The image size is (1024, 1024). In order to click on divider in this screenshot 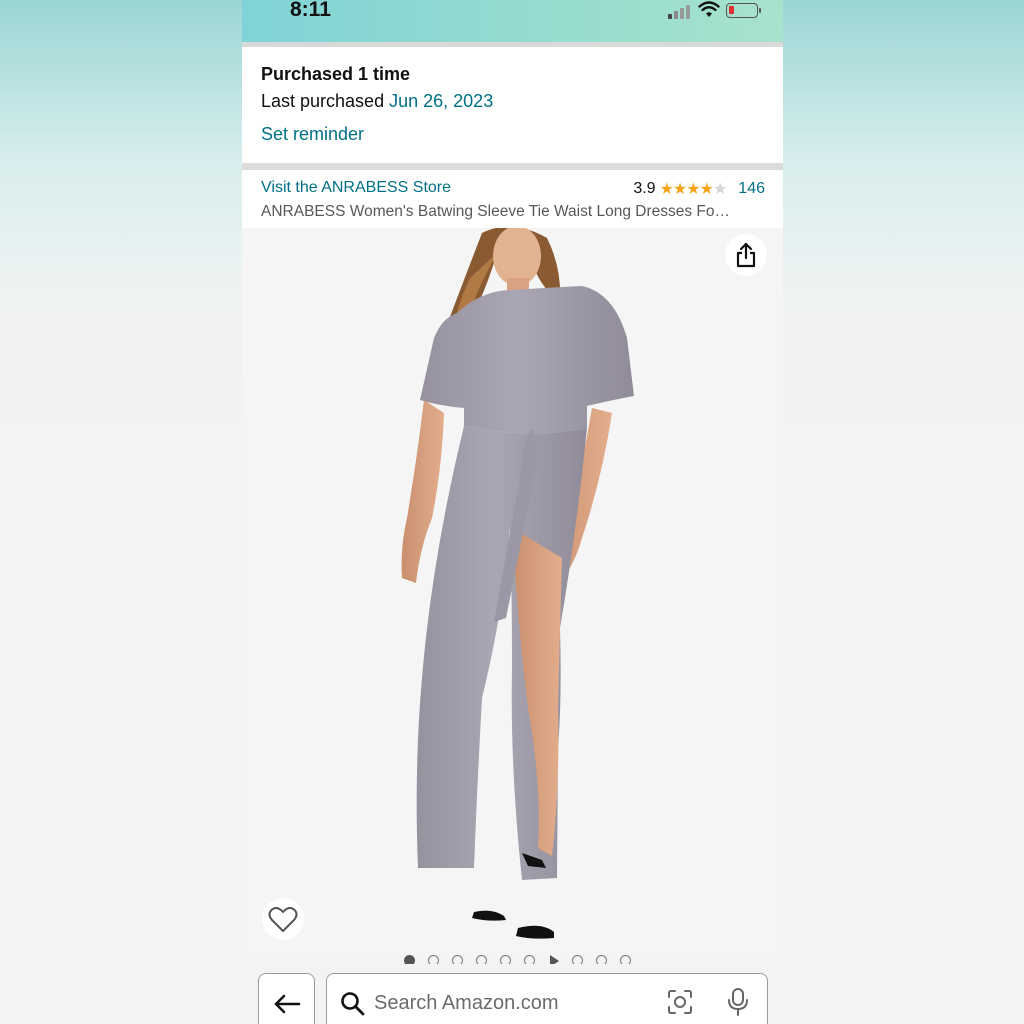, I will do `click(512, 166)`.